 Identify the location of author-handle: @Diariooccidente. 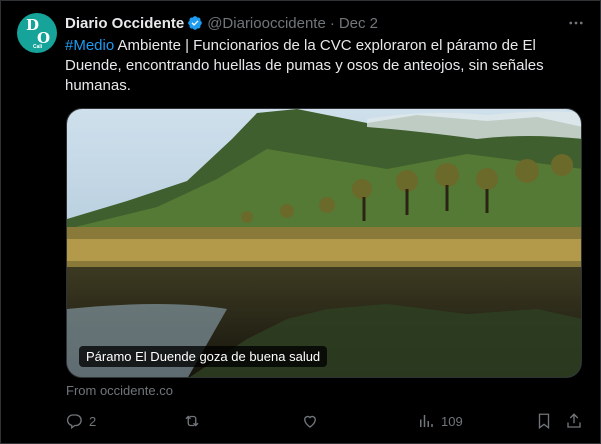
(266, 23).